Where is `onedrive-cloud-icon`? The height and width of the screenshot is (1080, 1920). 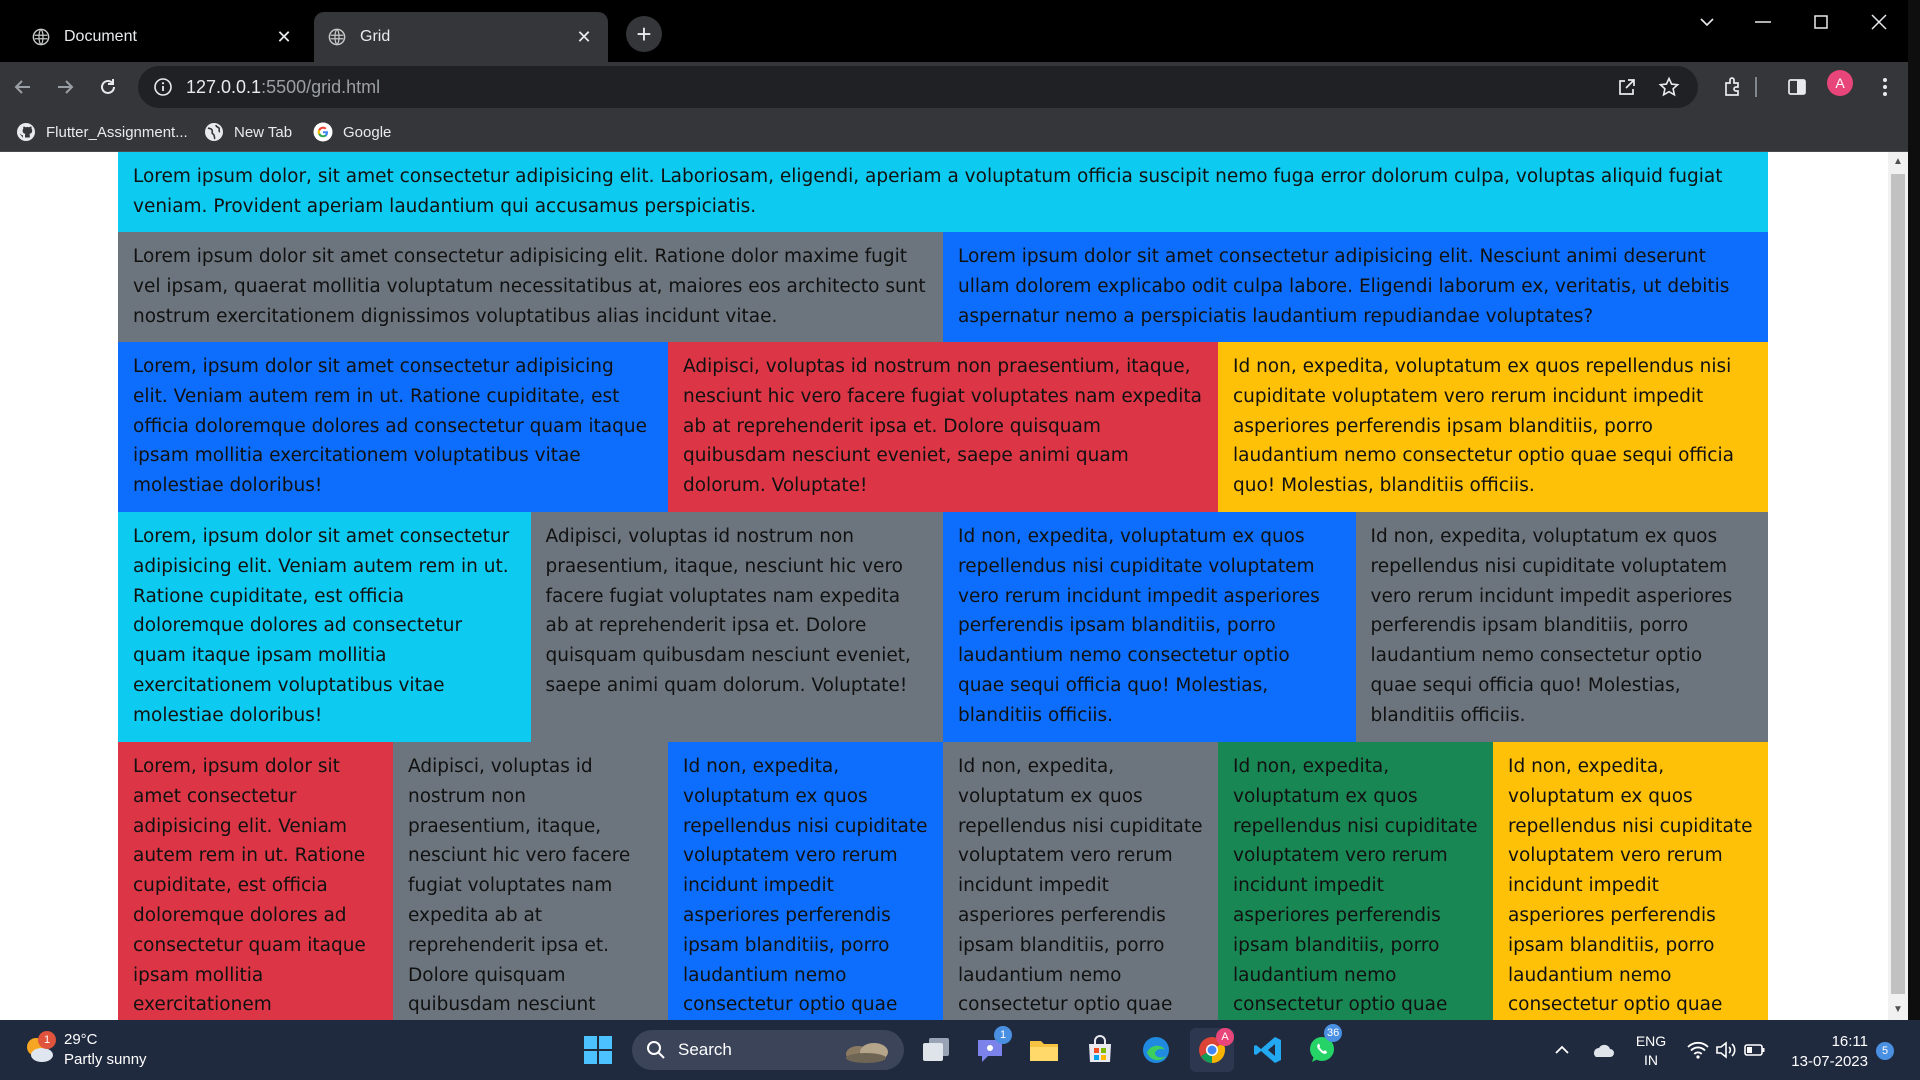 onedrive-cloud-icon is located at coordinates (1602, 1050).